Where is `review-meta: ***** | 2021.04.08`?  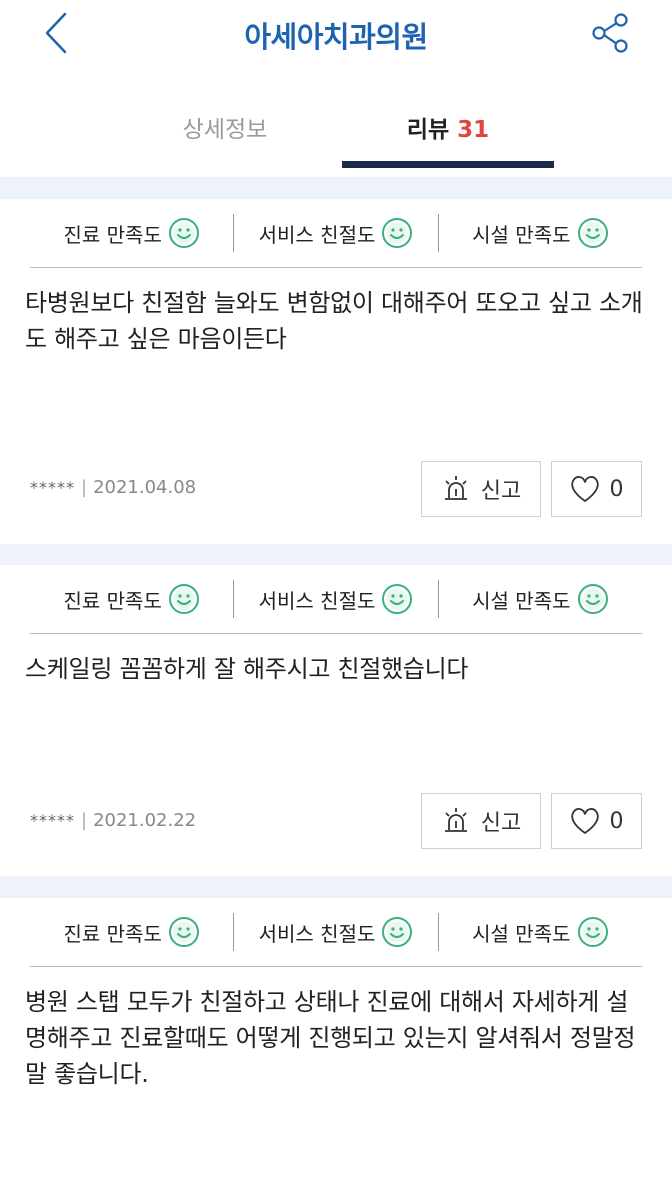 review-meta: ***** | 2021.04.08 is located at coordinates (113, 487).